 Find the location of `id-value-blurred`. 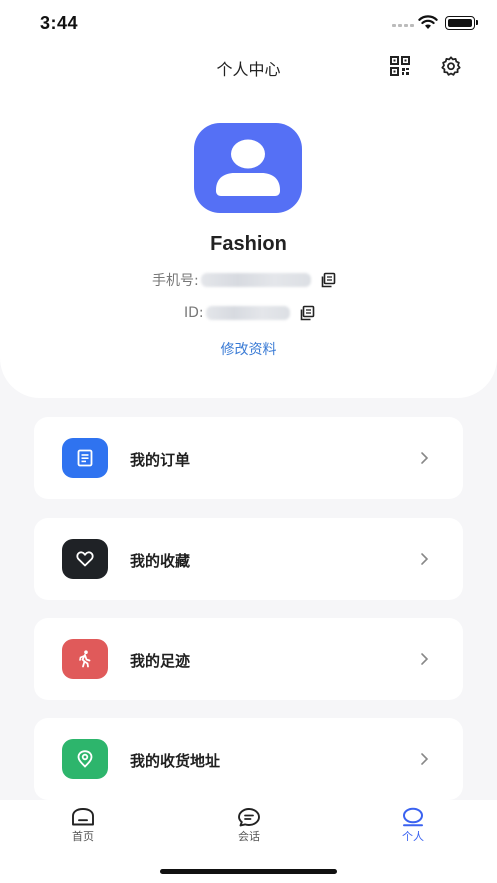

id-value-blurred is located at coordinates (247, 313).